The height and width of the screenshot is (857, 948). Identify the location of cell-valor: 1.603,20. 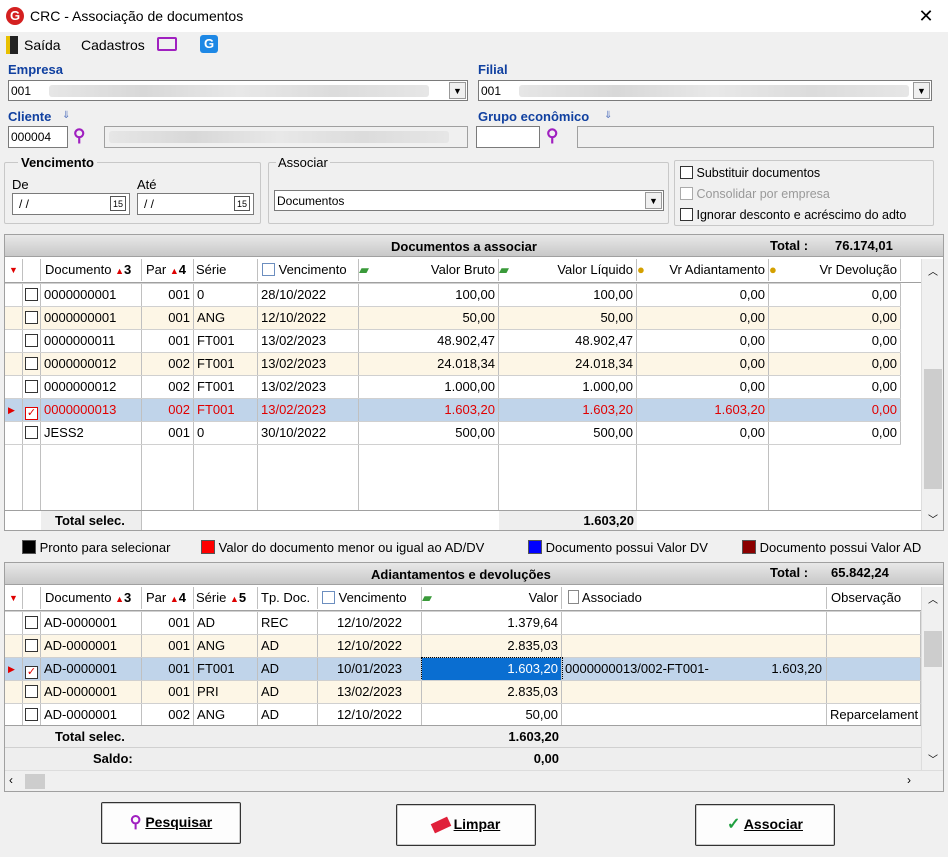
(492, 669).